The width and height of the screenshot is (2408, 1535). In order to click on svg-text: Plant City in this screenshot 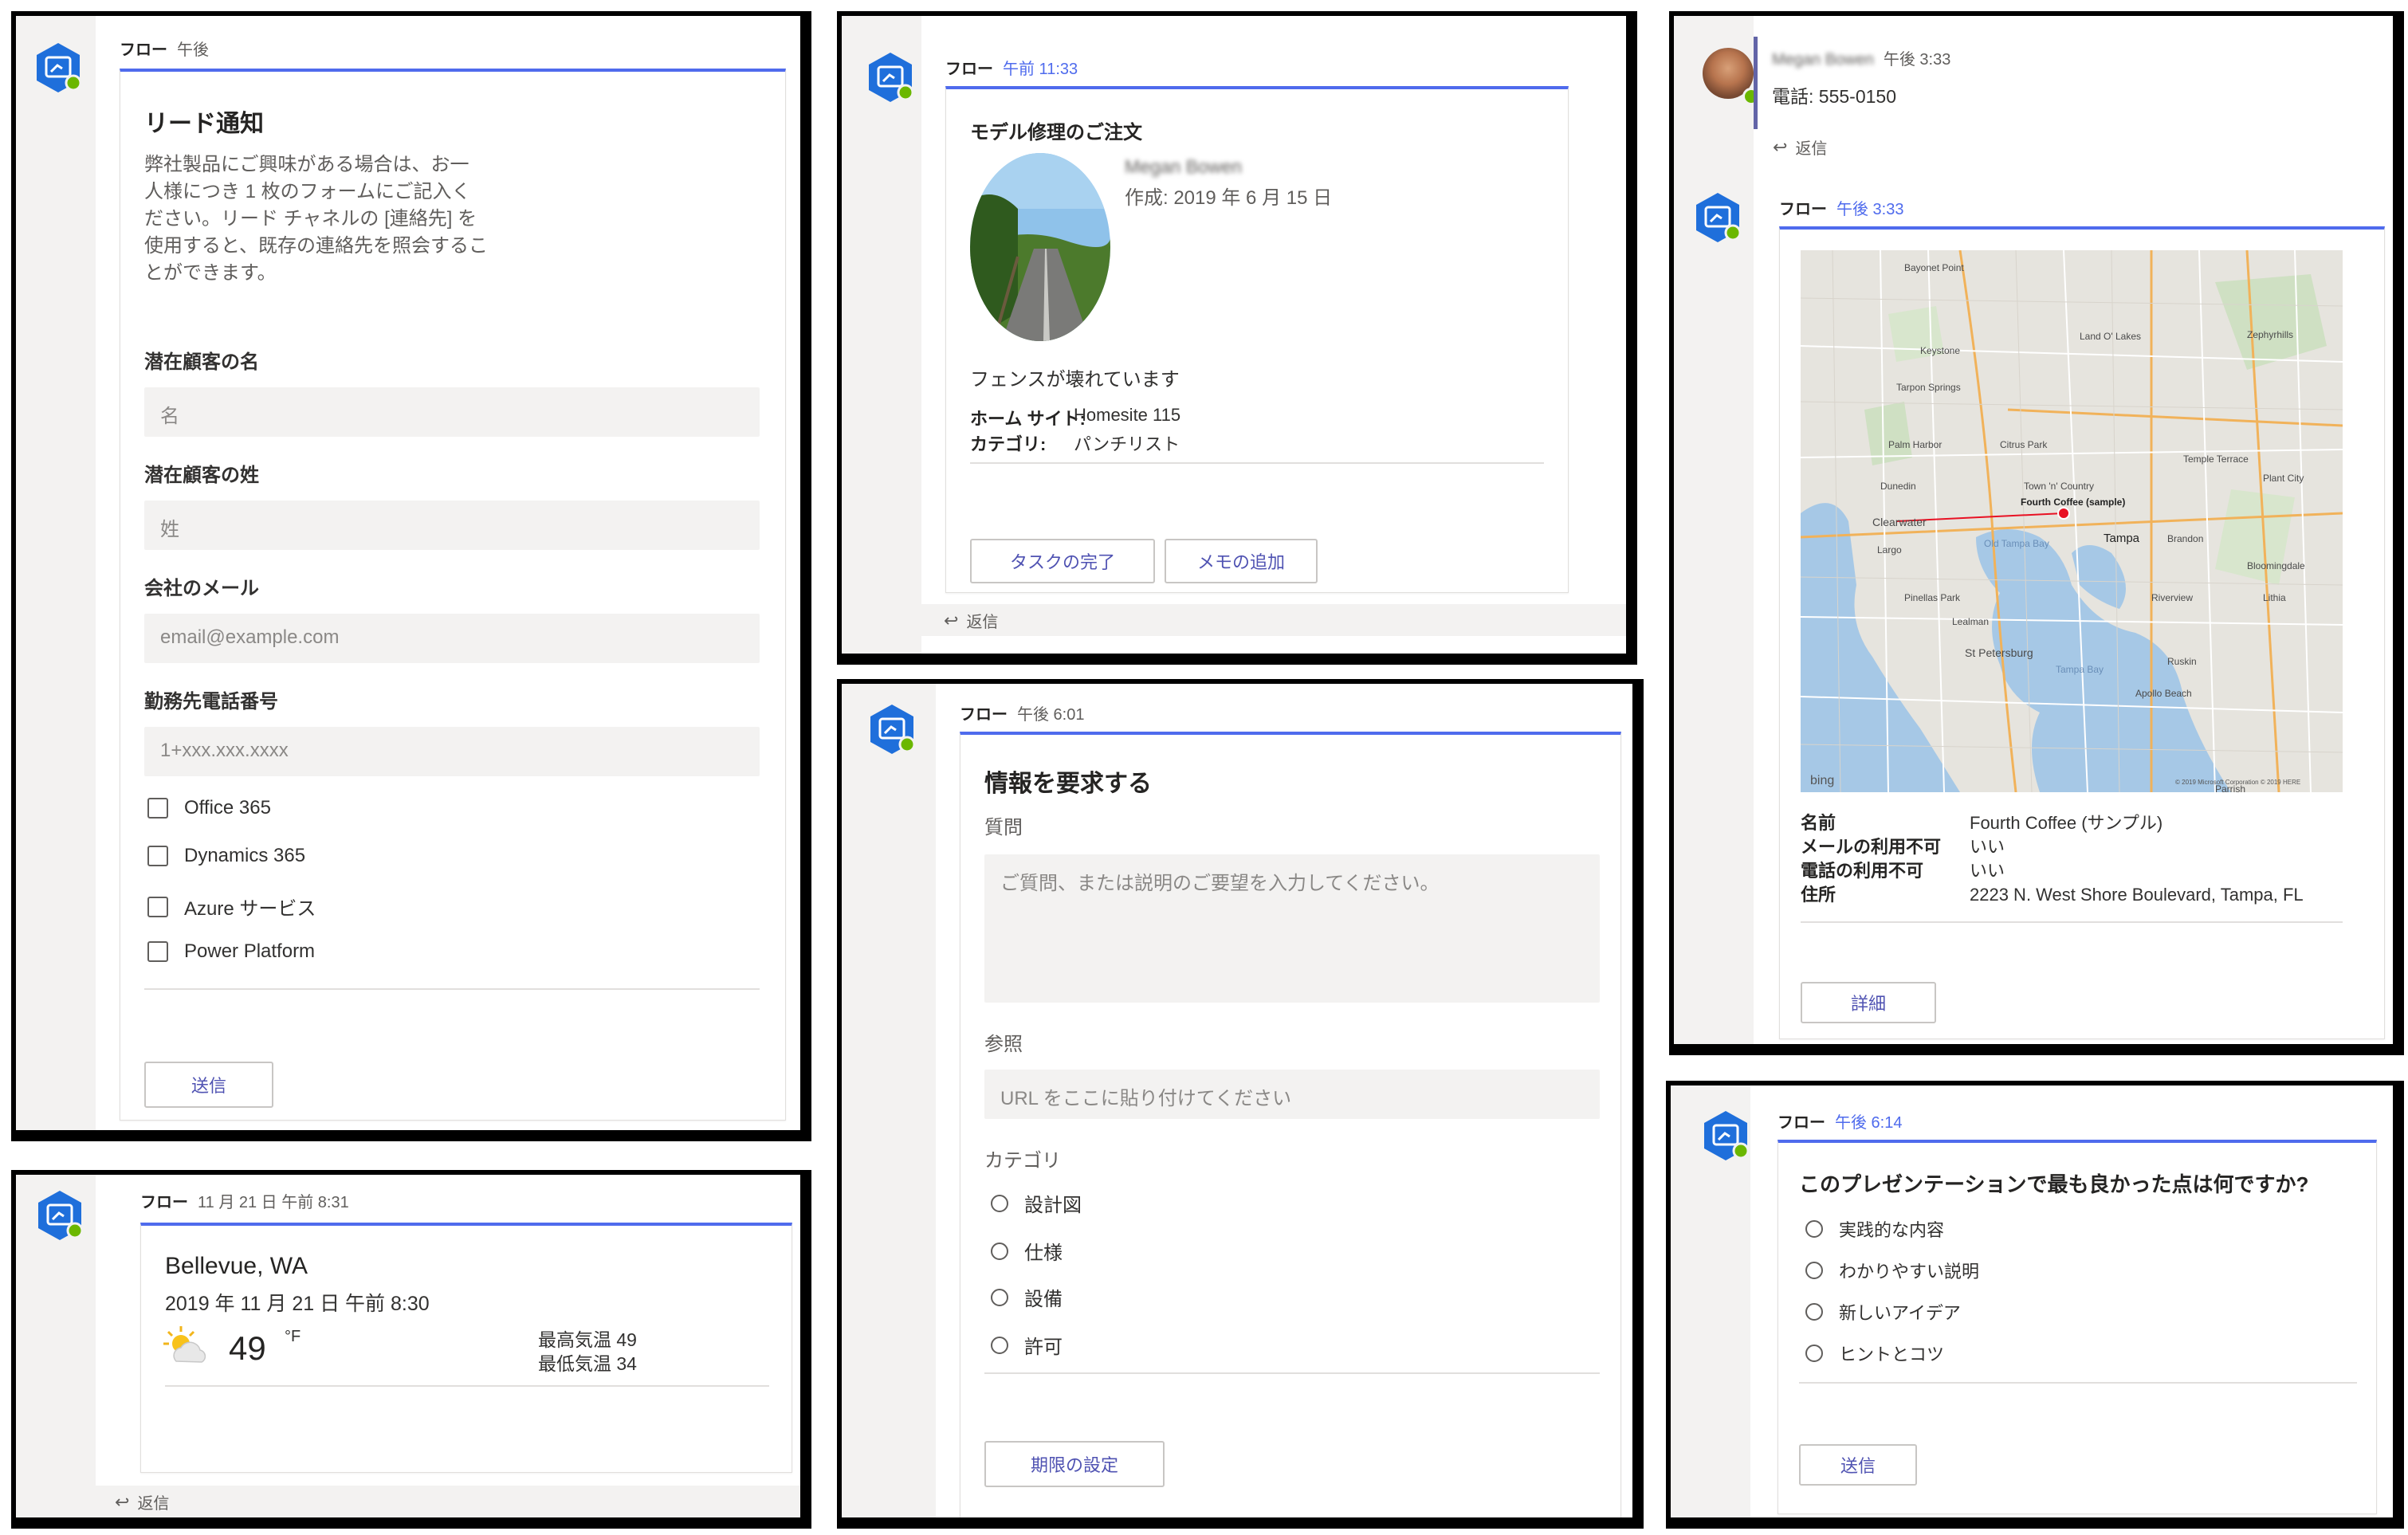, I will do `click(2283, 478)`.